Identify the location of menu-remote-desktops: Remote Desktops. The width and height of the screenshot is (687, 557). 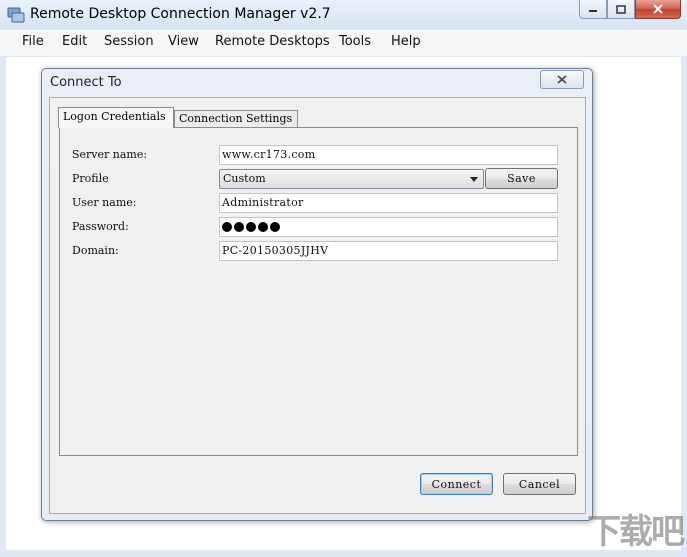
(272, 41).